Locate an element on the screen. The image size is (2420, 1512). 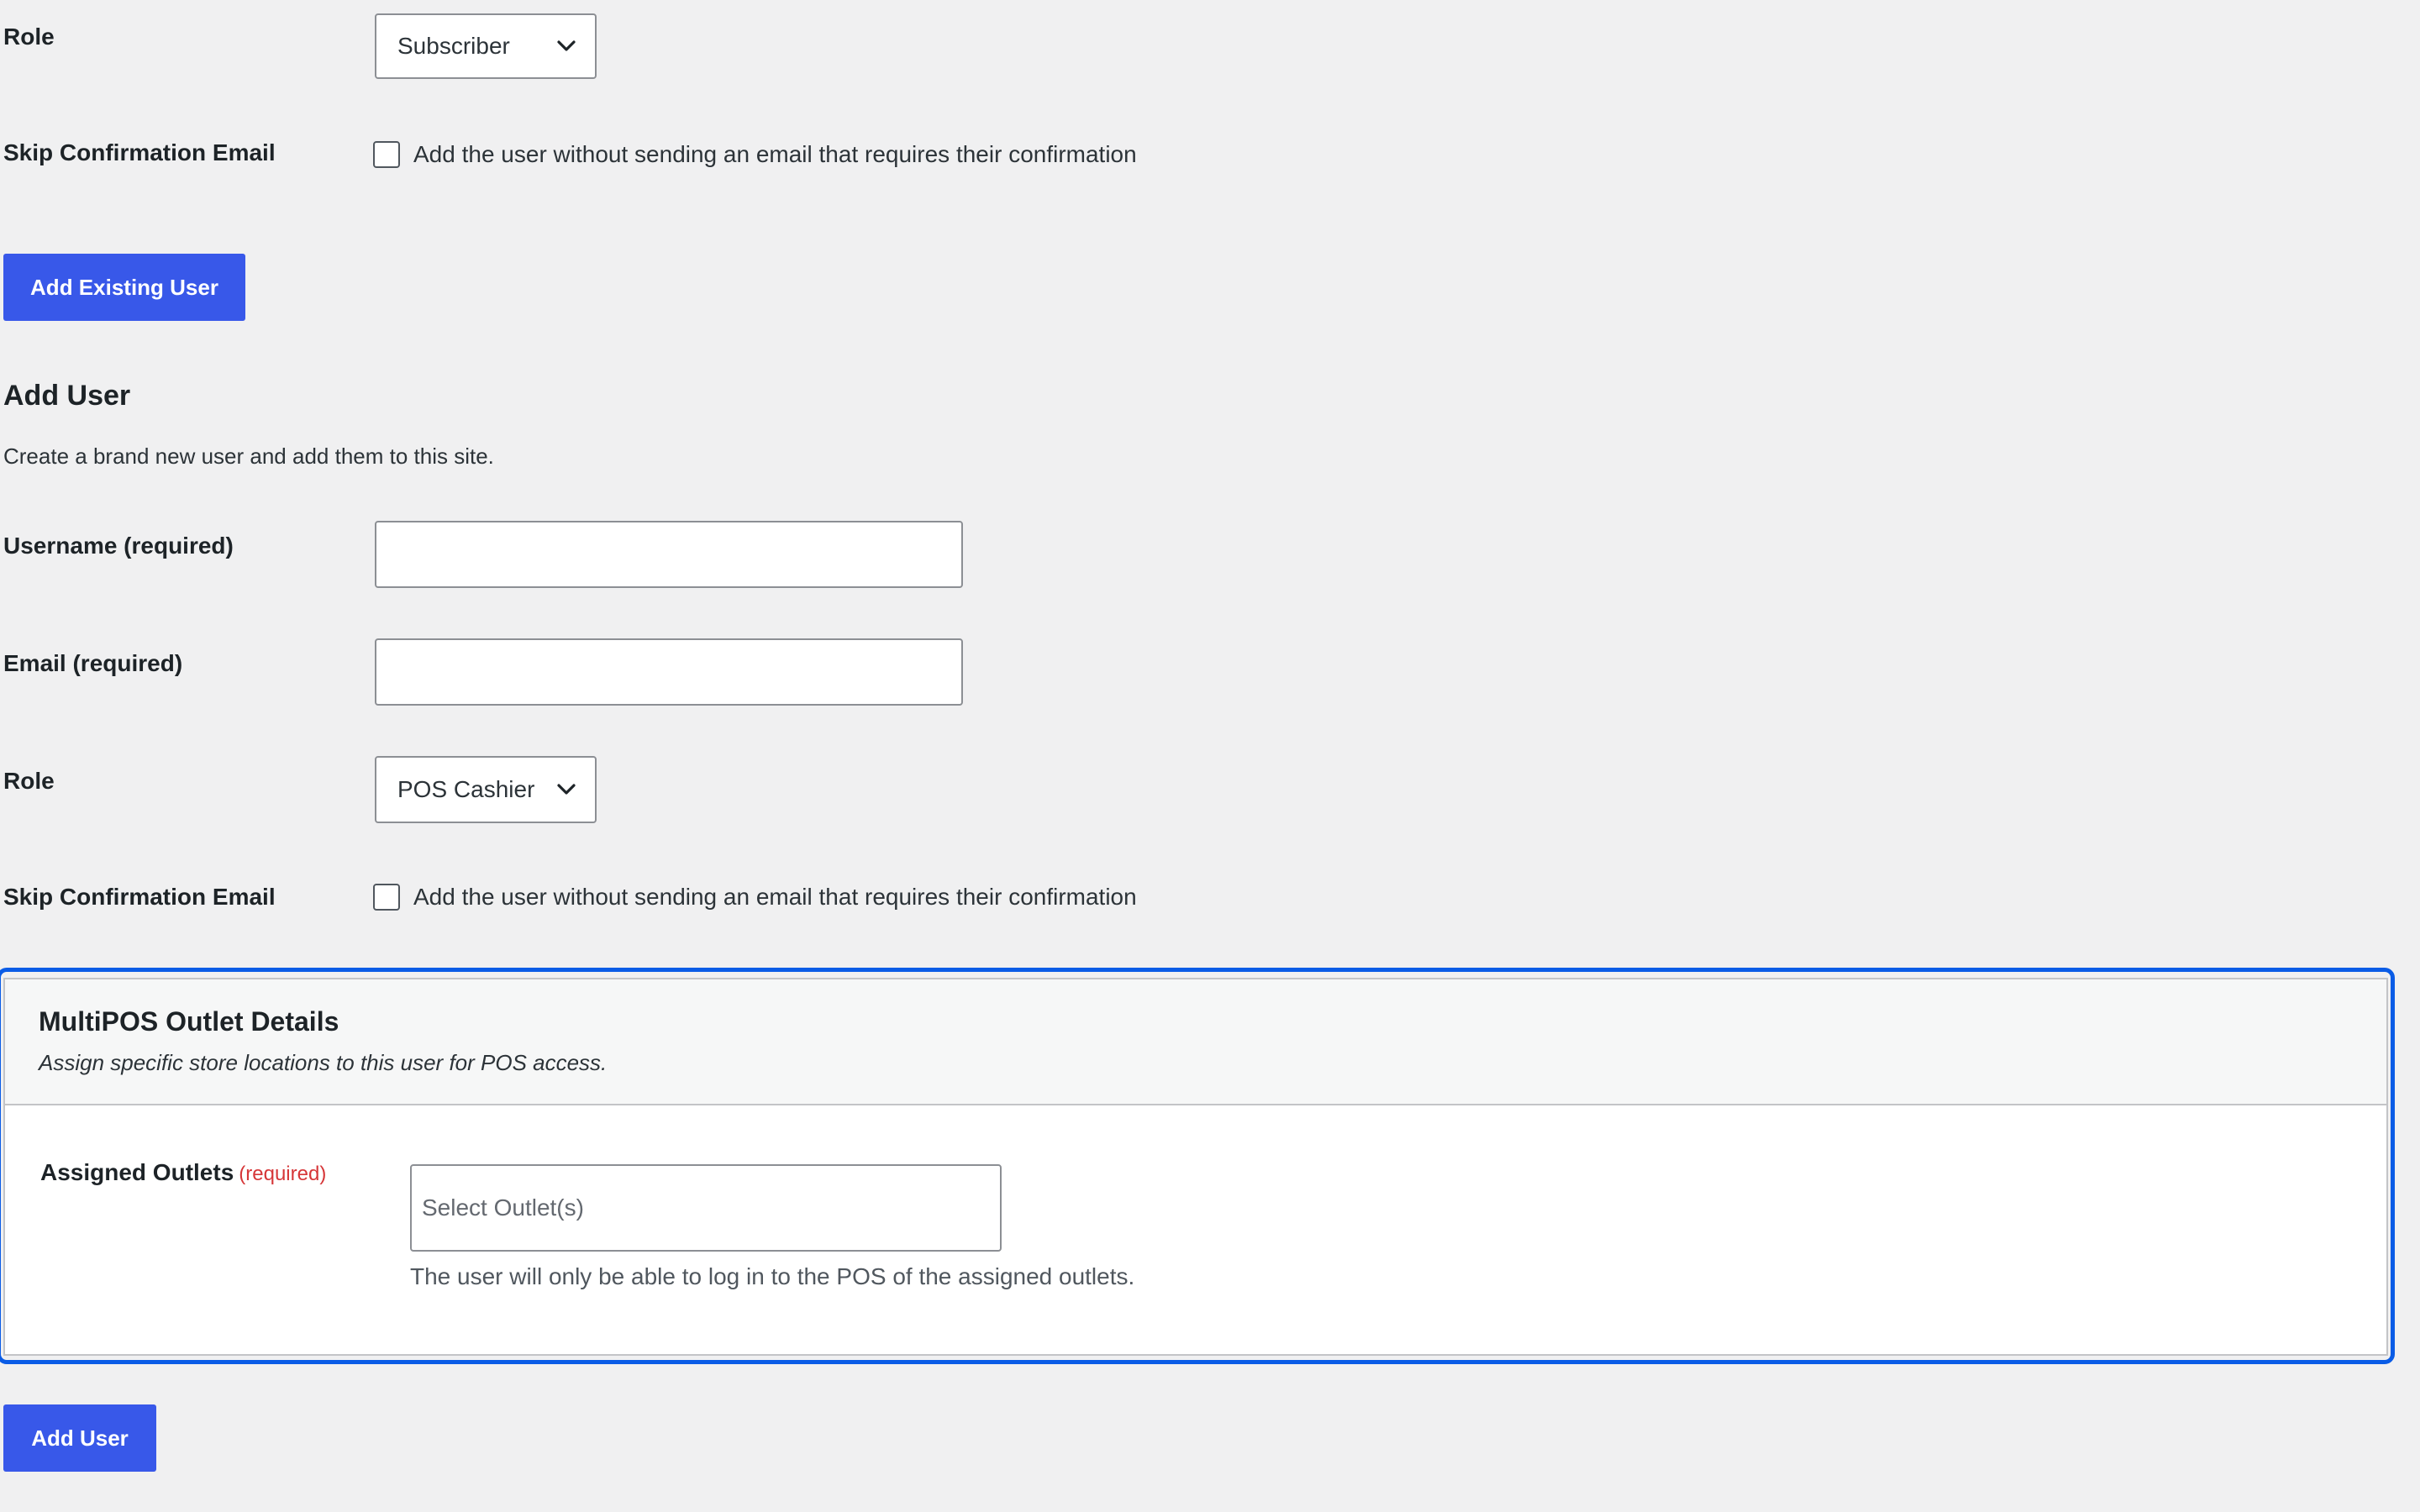
new-role-value: POS Cashier is located at coordinates (466, 789).